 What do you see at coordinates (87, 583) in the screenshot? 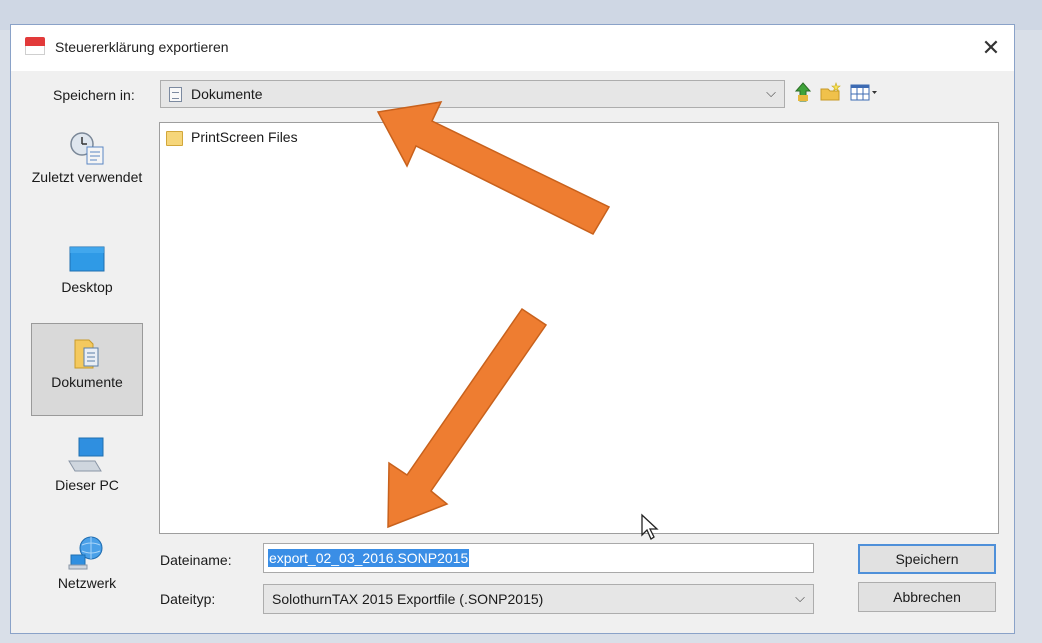
I see `place-label: Netzwerk` at bounding box center [87, 583].